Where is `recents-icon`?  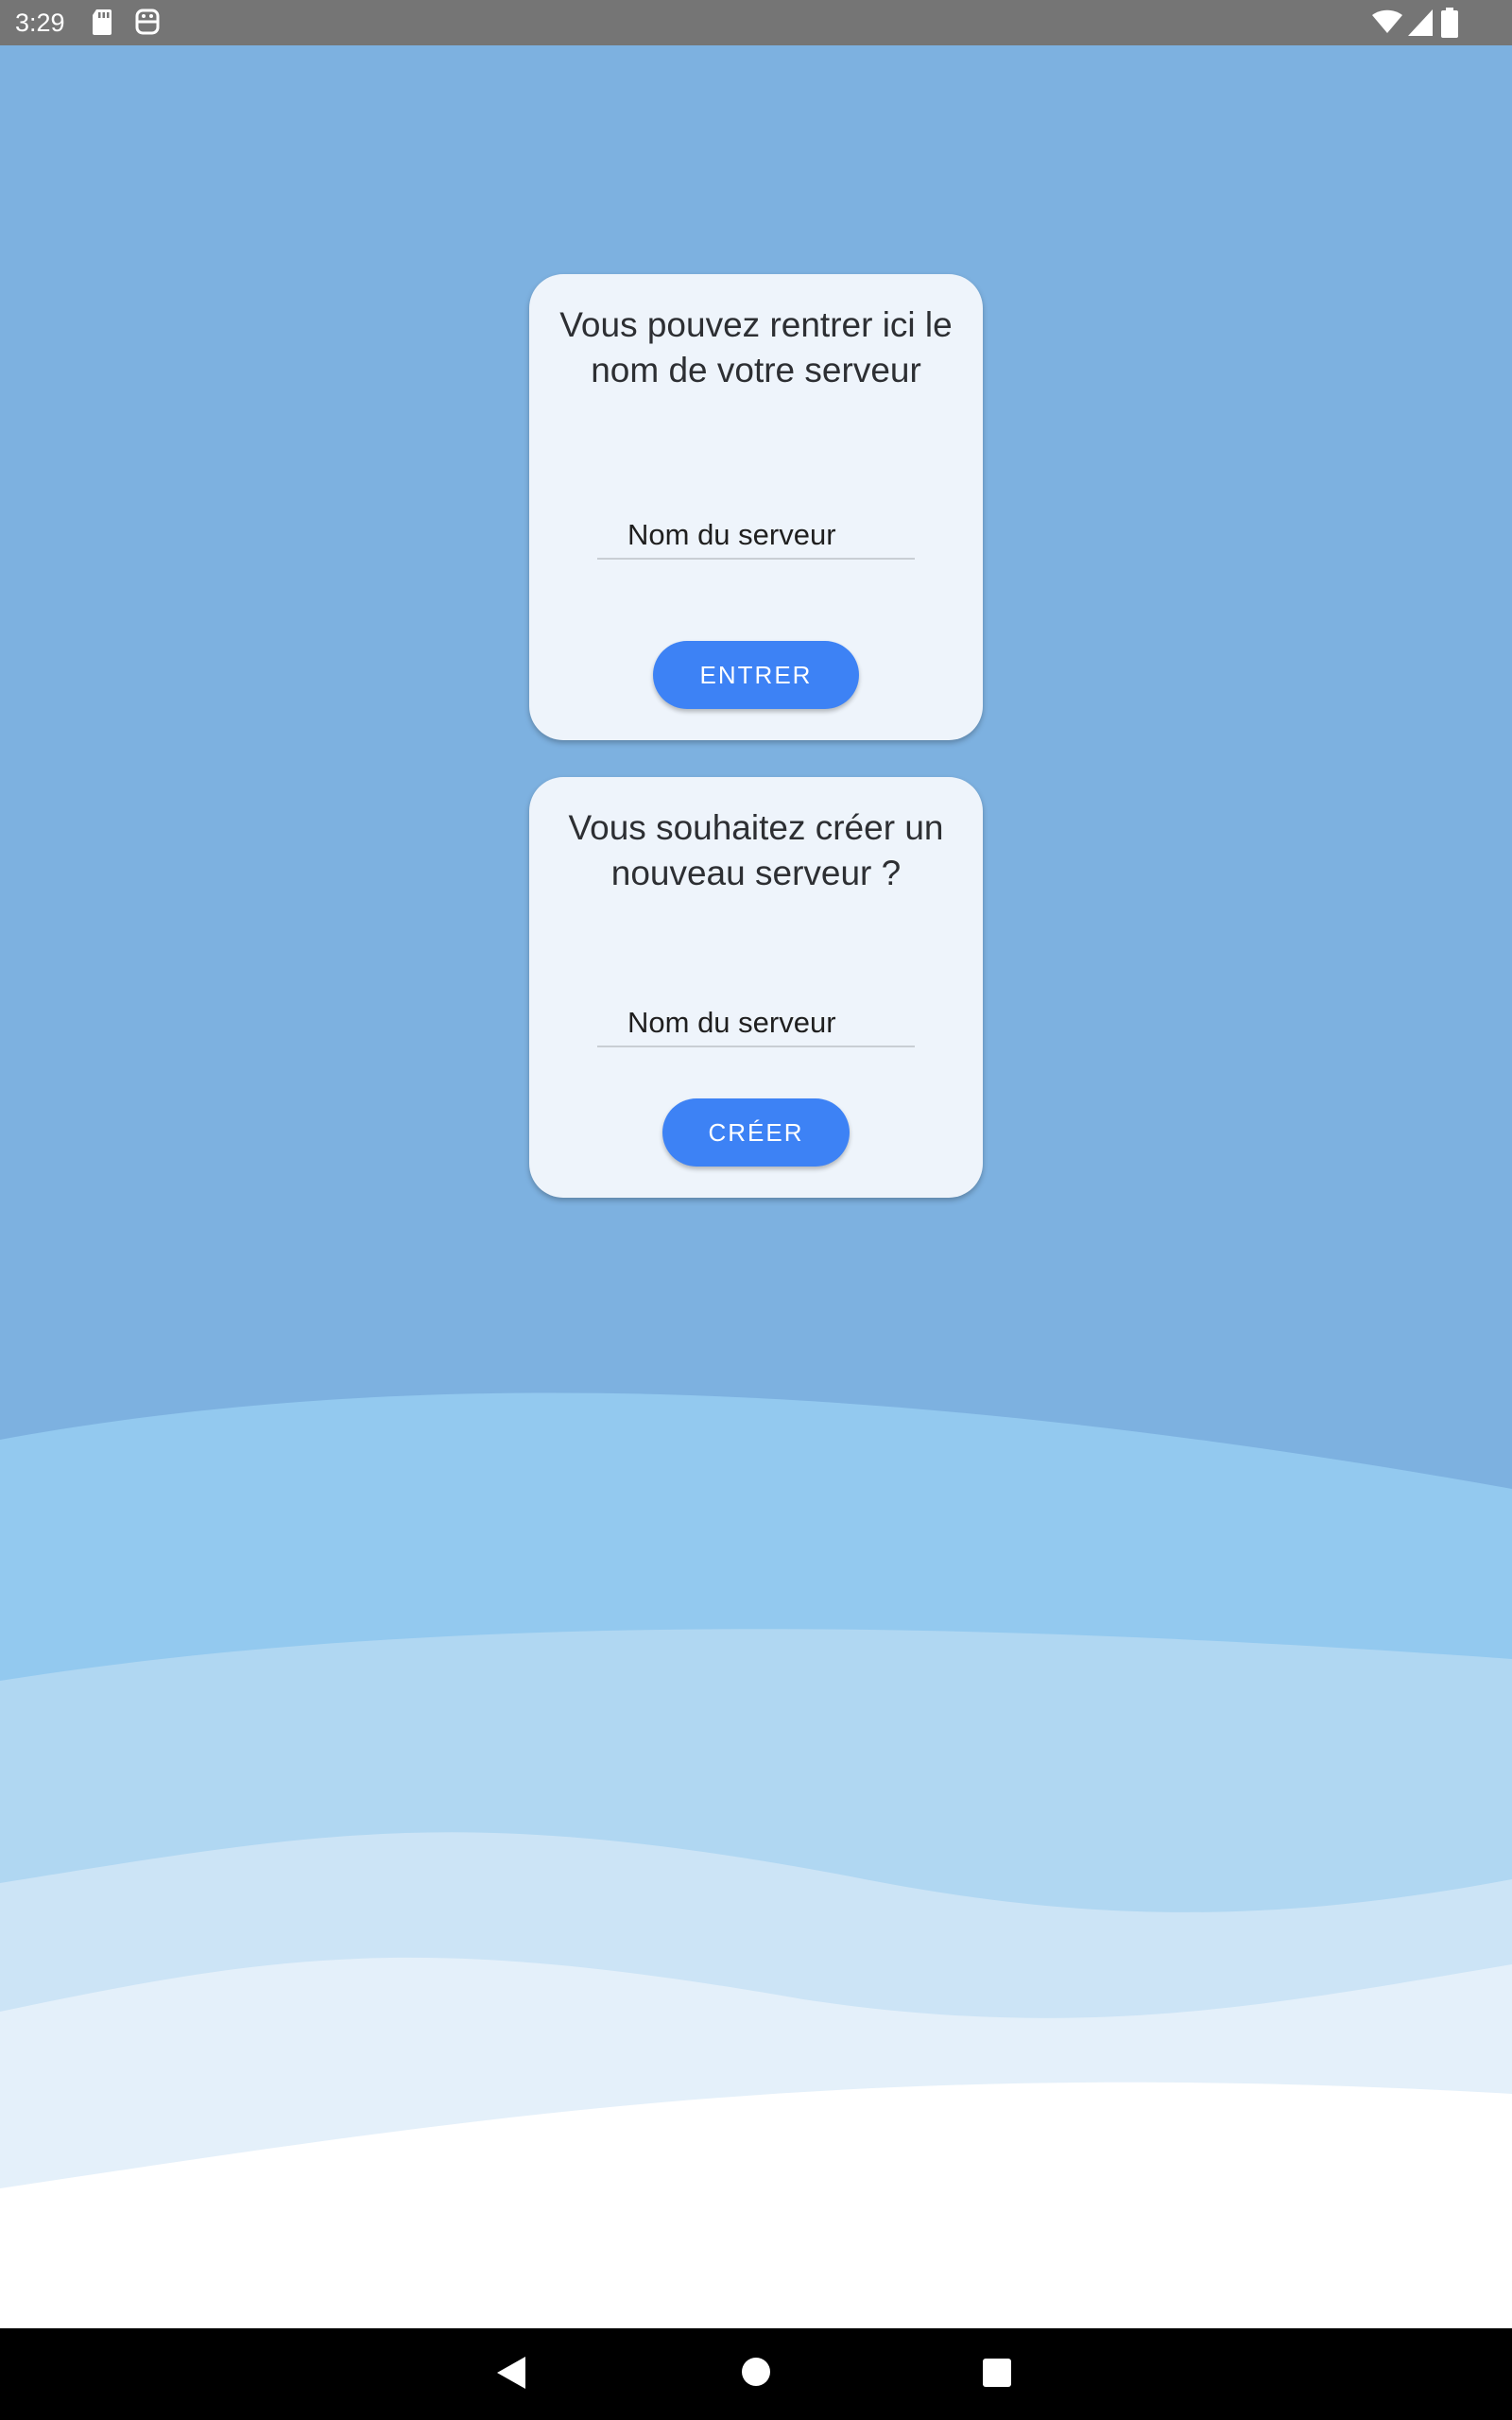
recents-icon is located at coordinates (997, 2375).